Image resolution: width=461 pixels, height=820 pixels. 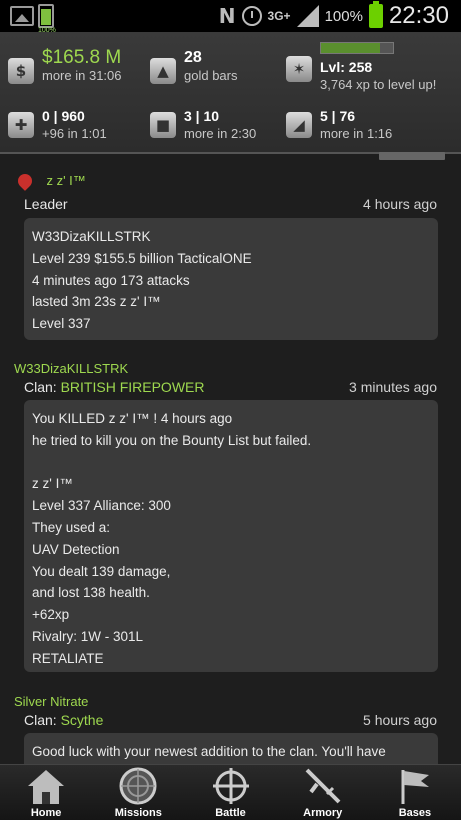 I want to click on message-line: Rivalry: 1W - 301L, so click(x=88, y=636).